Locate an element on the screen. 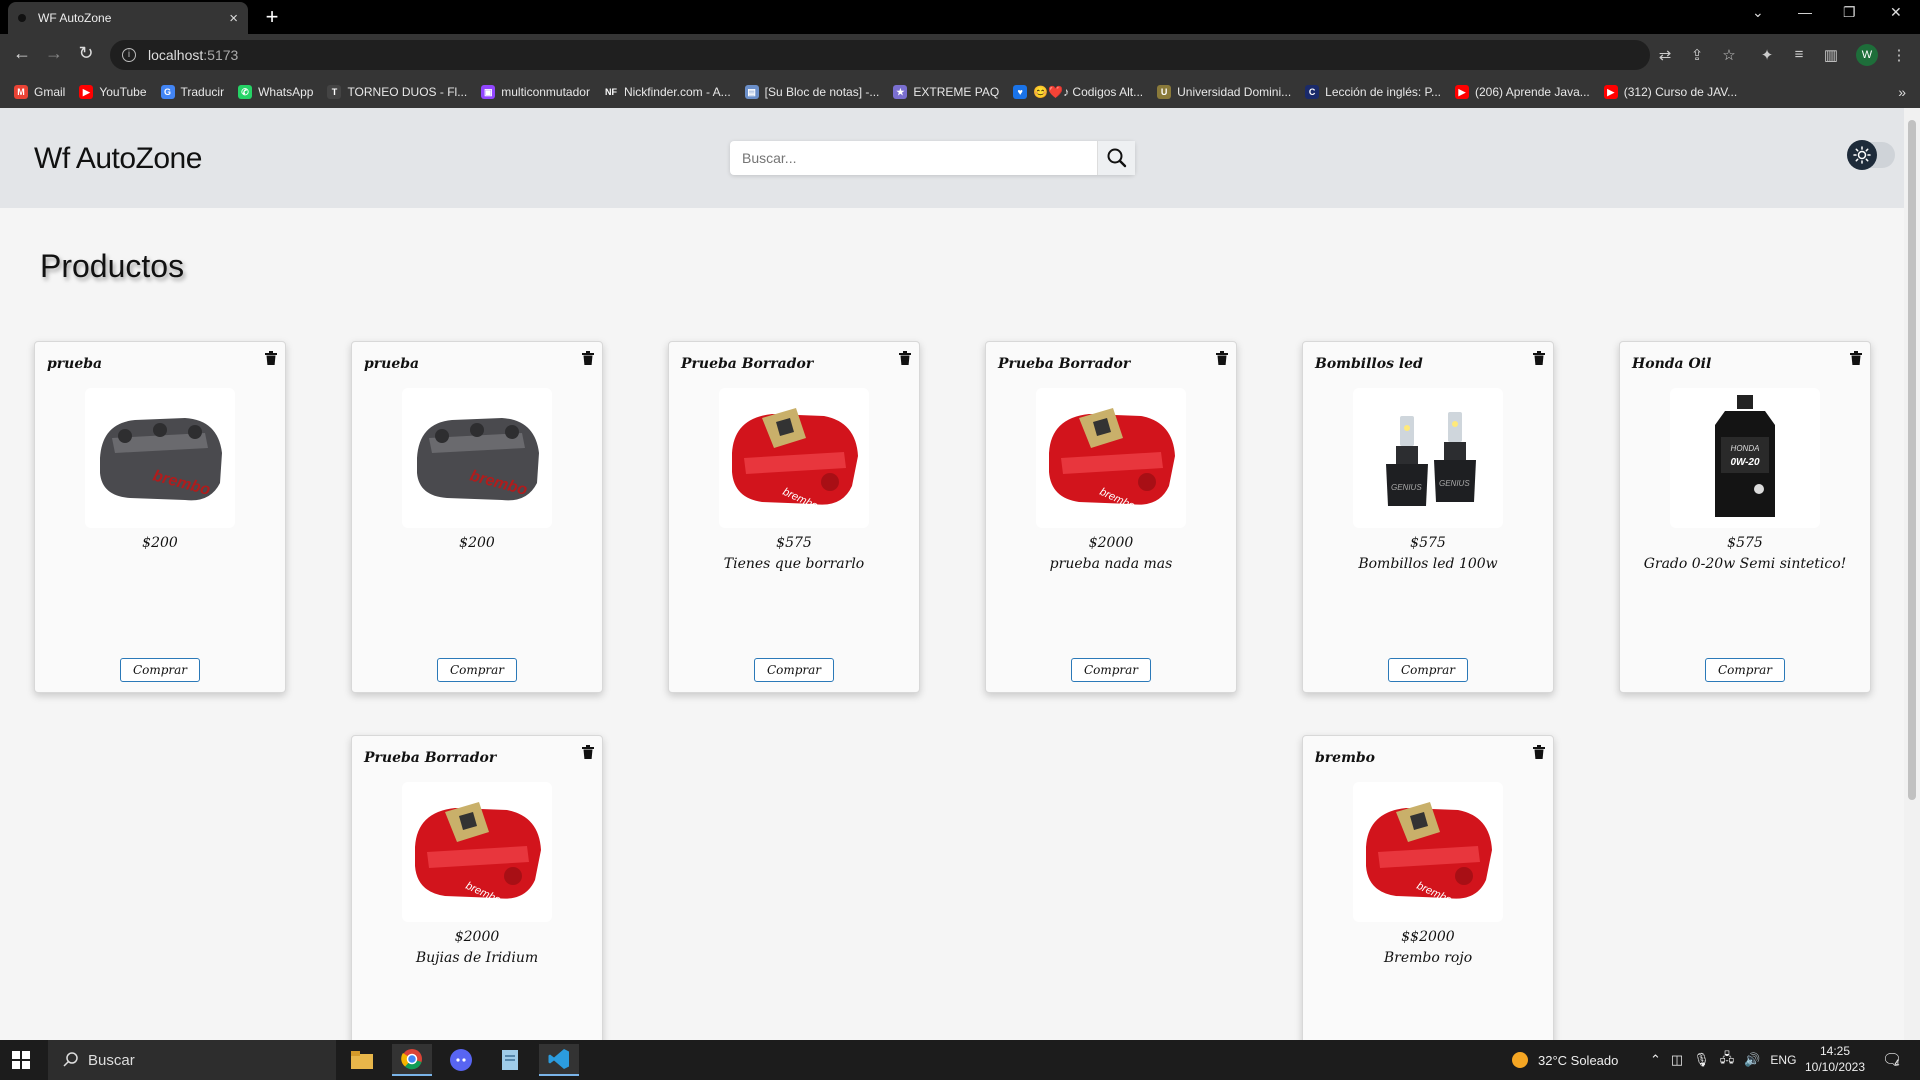 This screenshot has height=1080, width=1920. site-logo: Wf AutoZone is located at coordinates (118, 159).